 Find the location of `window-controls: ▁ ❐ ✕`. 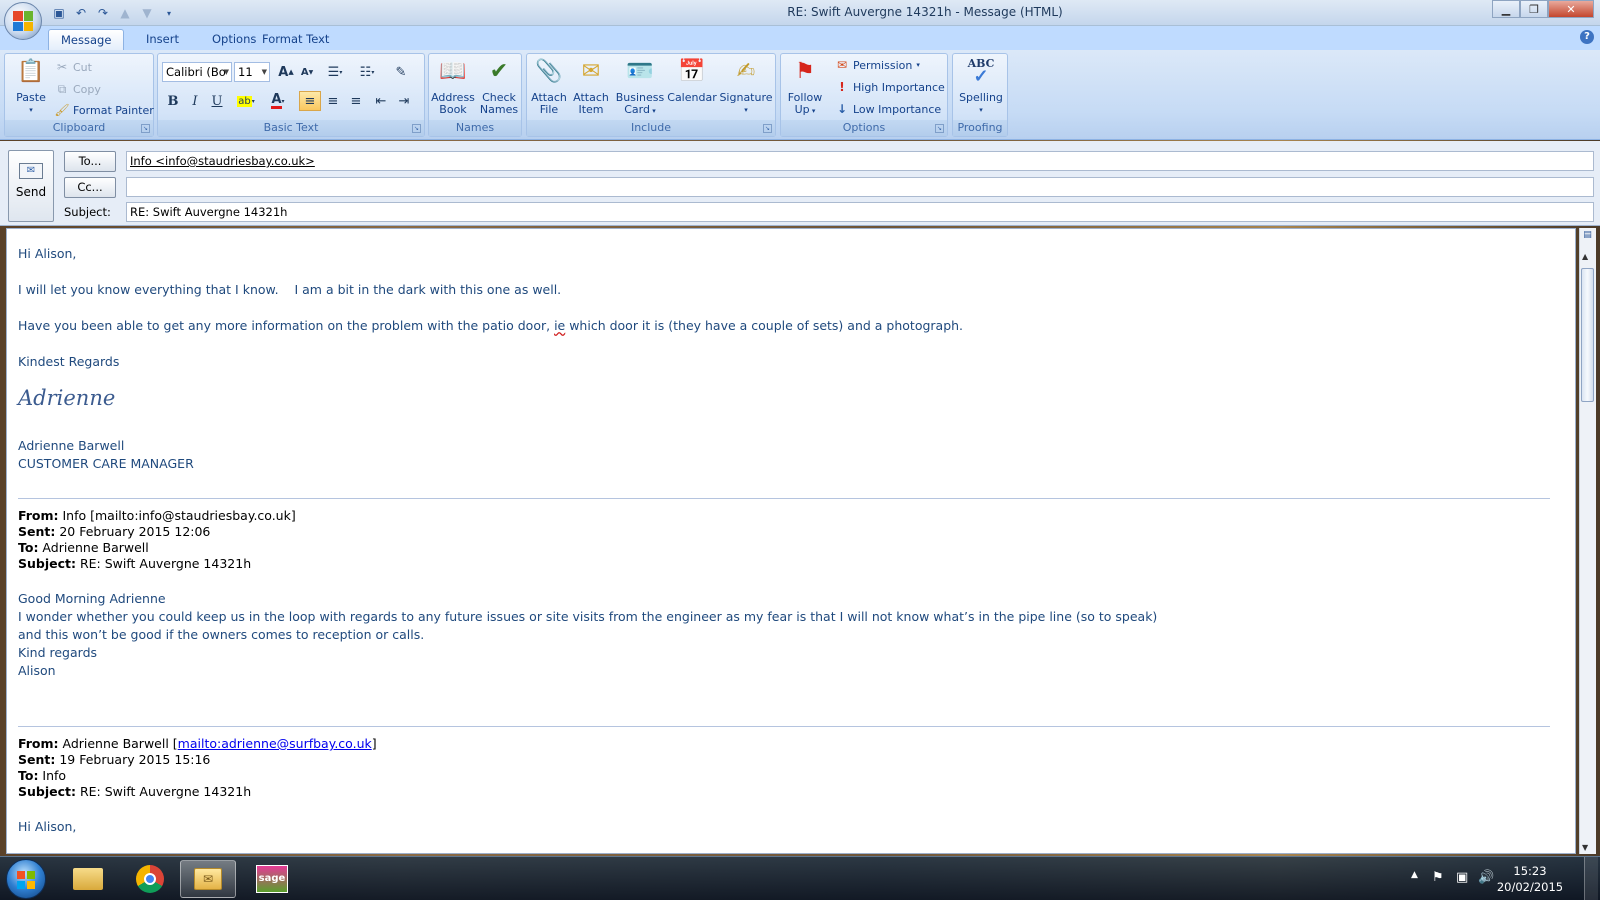

window-controls: ▁ ❐ ✕ is located at coordinates (1543, 9).